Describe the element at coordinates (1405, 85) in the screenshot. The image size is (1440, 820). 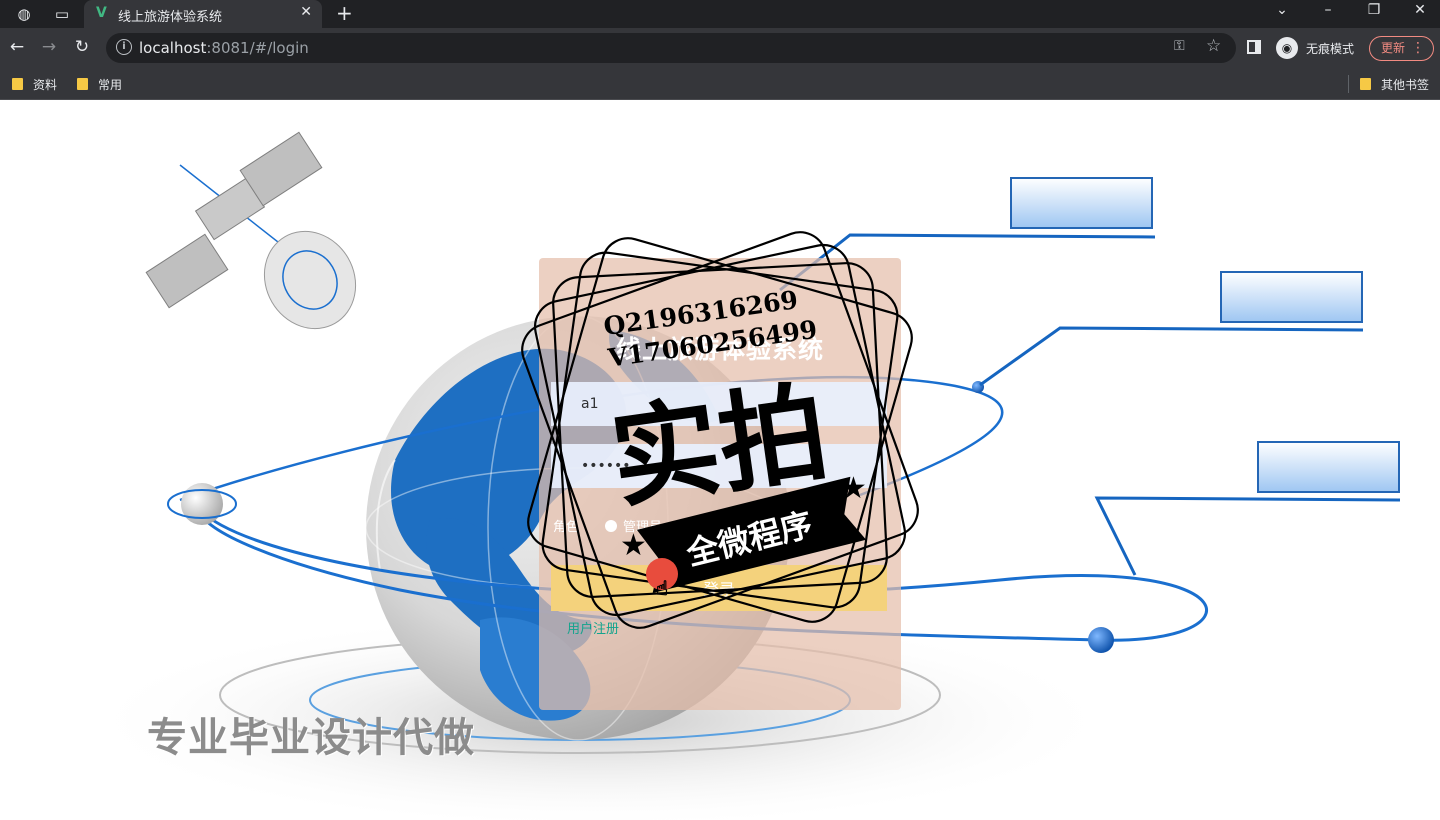
I see `bookmark-label: 其他书签` at that location.